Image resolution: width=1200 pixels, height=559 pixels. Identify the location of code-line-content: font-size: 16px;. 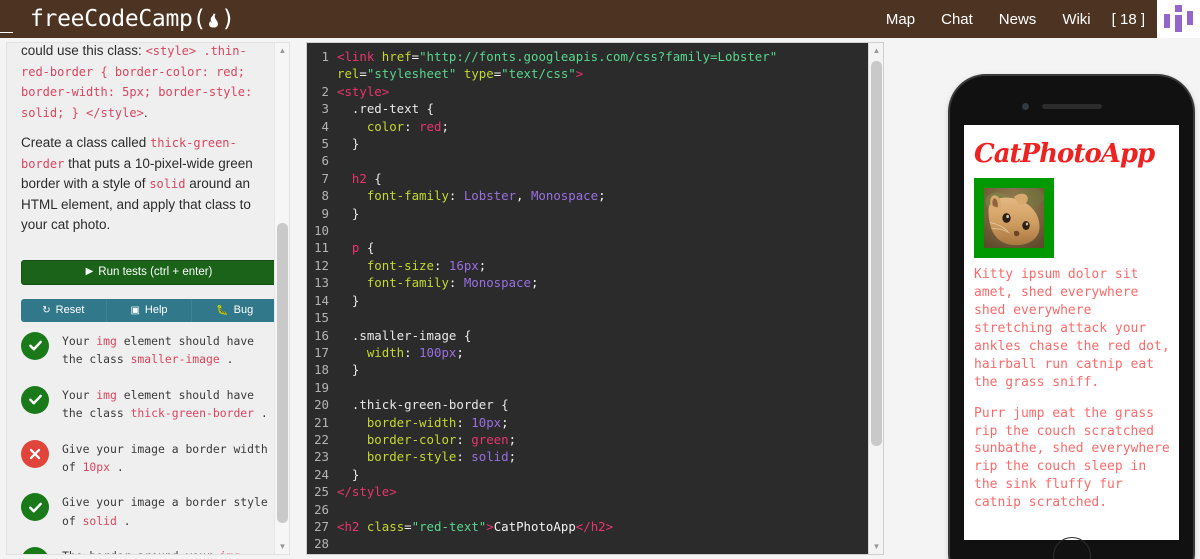
(414, 265).